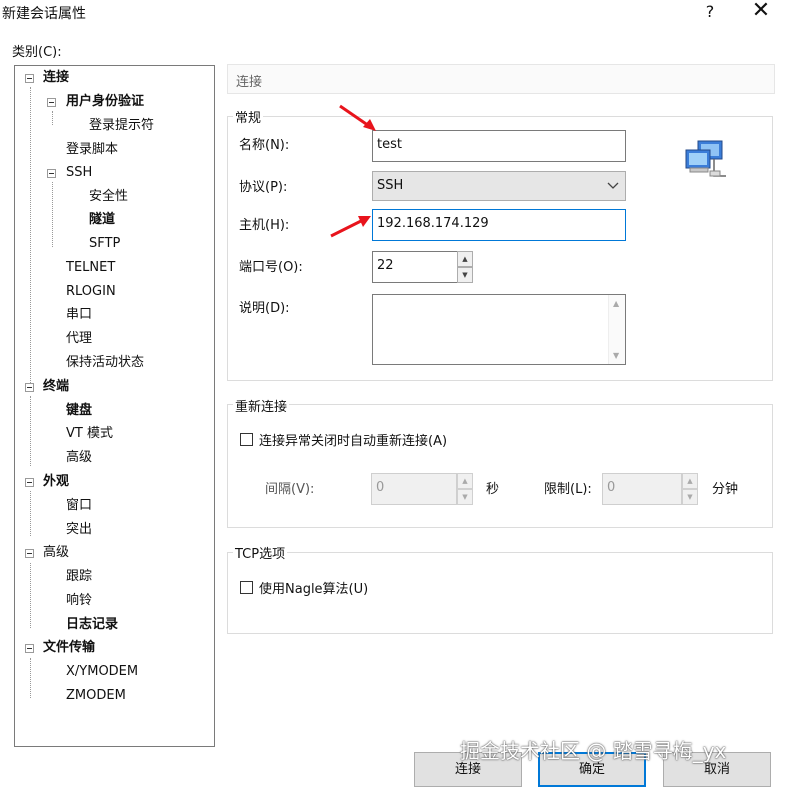 The image size is (788, 787). Describe the element at coordinates (79, 506) in the screenshot. I see `tree-item-window: 窗口` at that location.